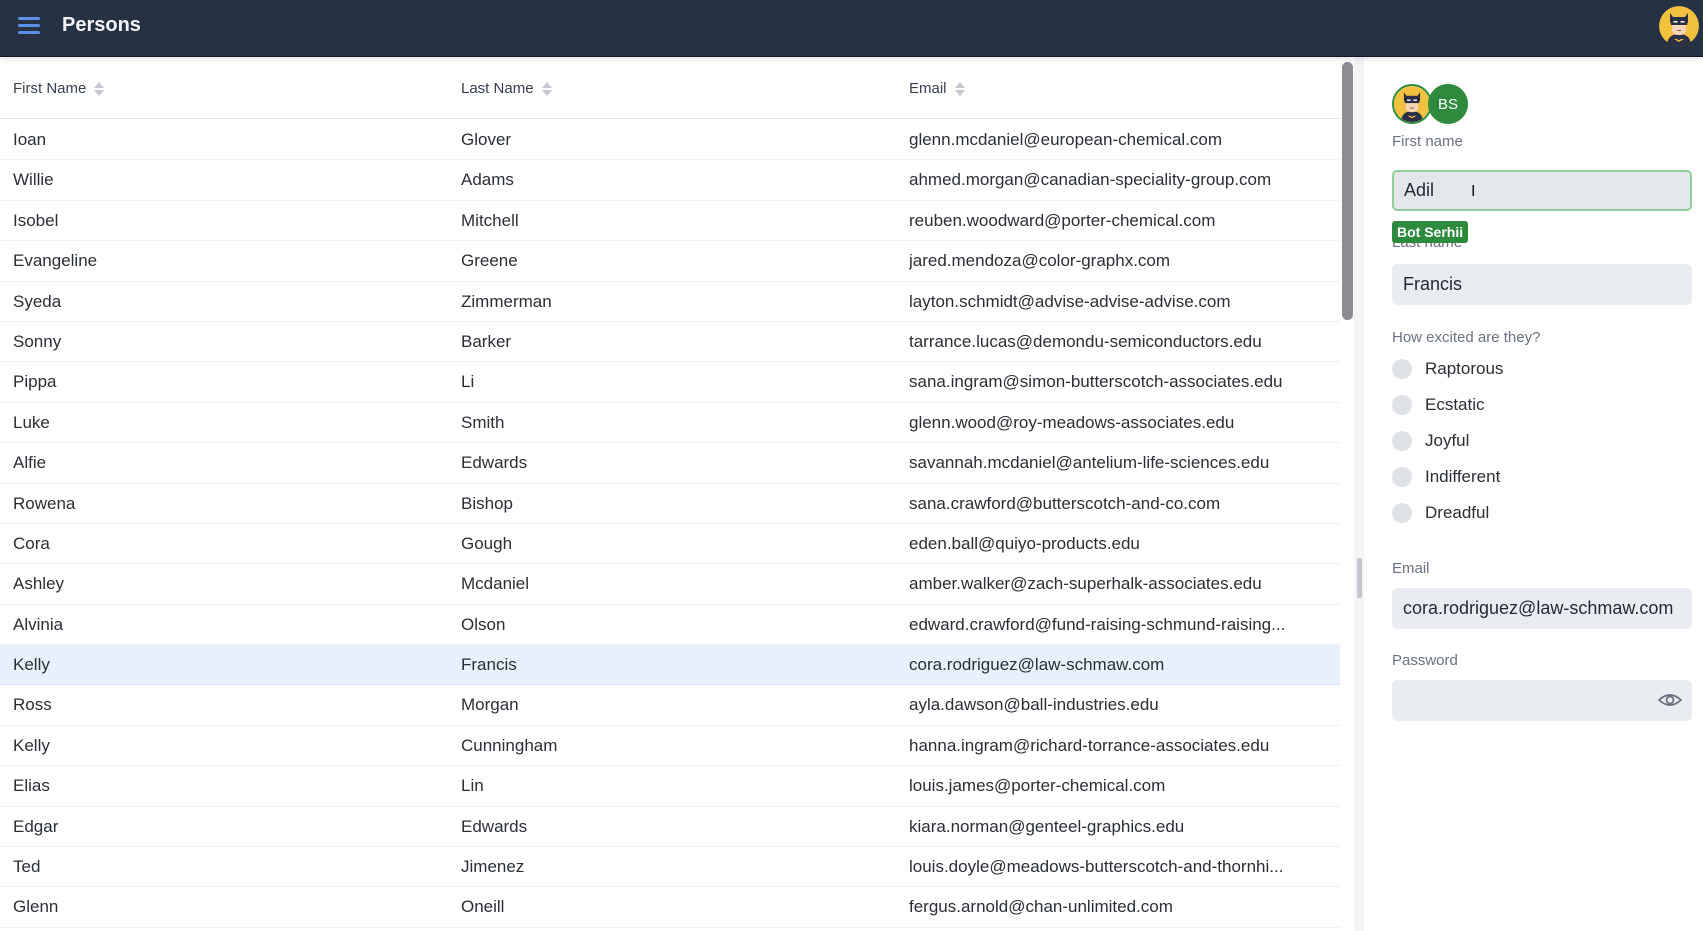  What do you see at coordinates (1538, 608) in the screenshot?
I see `email-value: cora.rodriguez@law-schmaw.com` at bounding box center [1538, 608].